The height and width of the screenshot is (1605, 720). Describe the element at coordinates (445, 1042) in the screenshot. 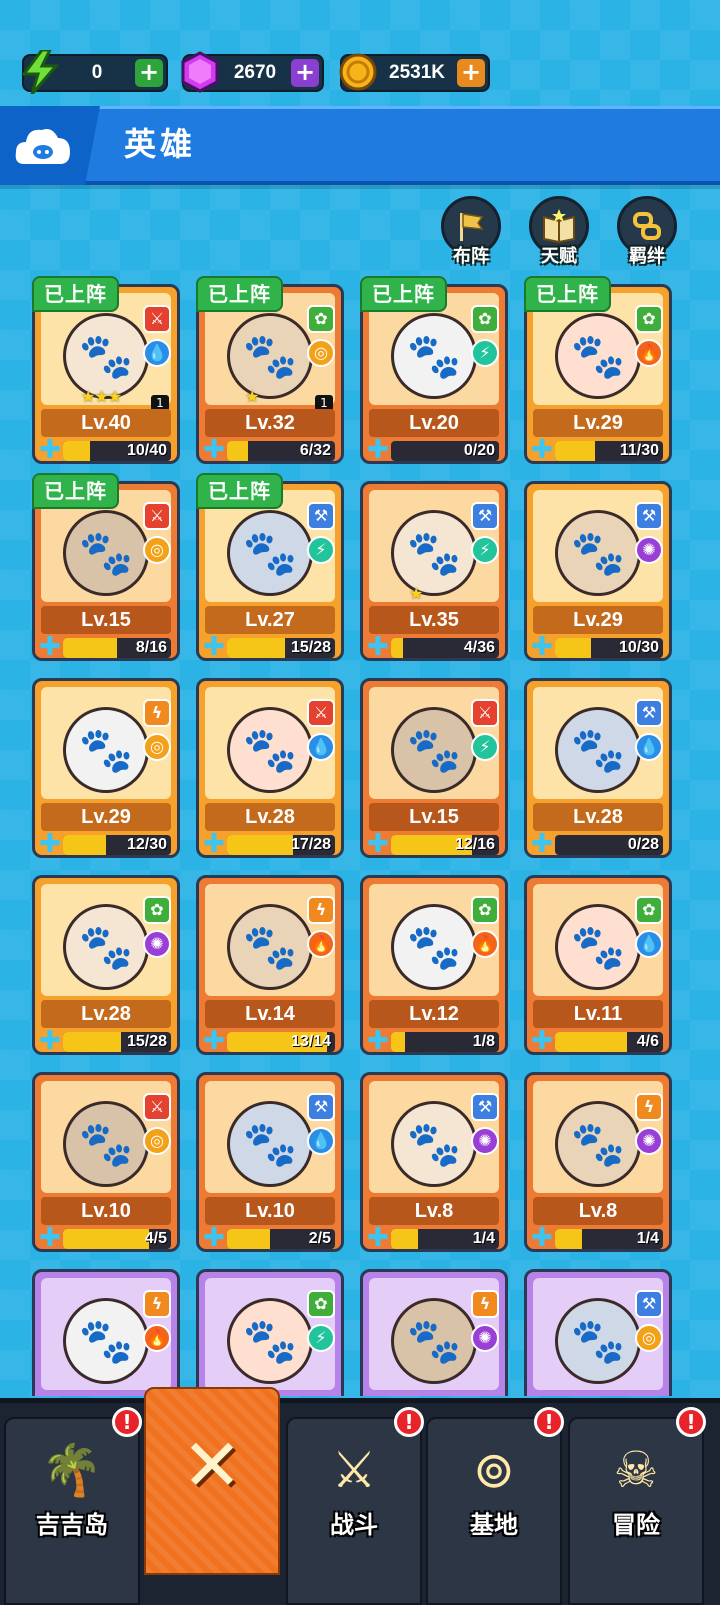

I see `shard-progress-bar: 1/8` at that location.